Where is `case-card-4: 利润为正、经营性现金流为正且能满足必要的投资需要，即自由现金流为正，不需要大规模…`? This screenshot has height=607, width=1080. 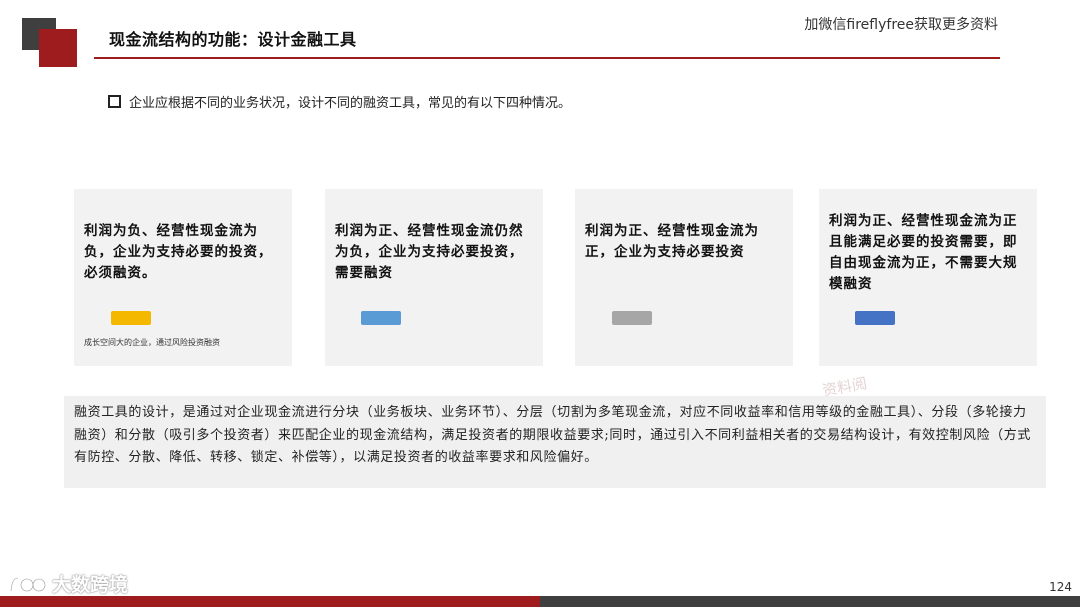 case-card-4: 利润为正、经营性现金流为正且能满足必要的投资需要，即自由现金流为正，不需要大规模… is located at coordinates (928, 277).